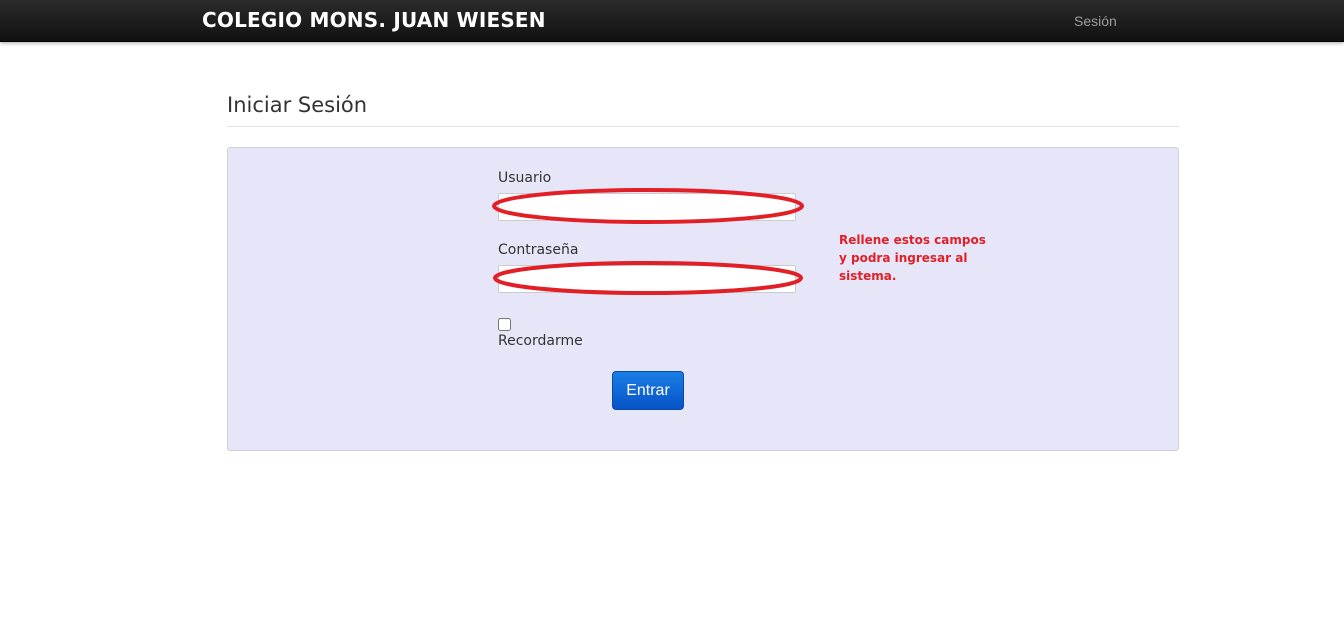  Describe the element at coordinates (672, 21) in the screenshot. I see `top-navbar: COLEGIO MONS. JUAN WIESEN Sesión` at that location.